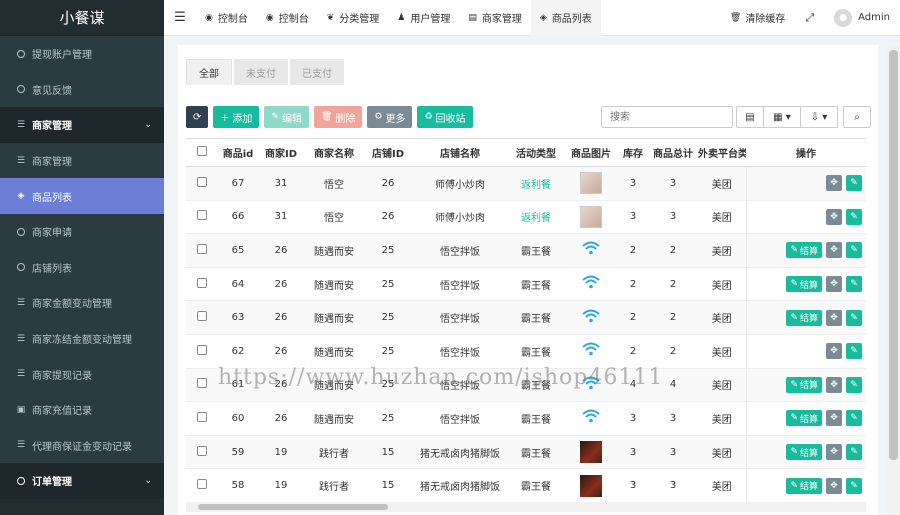 This screenshot has width=900, height=515. I want to click on user-menu: ● Admin, so click(862, 17).